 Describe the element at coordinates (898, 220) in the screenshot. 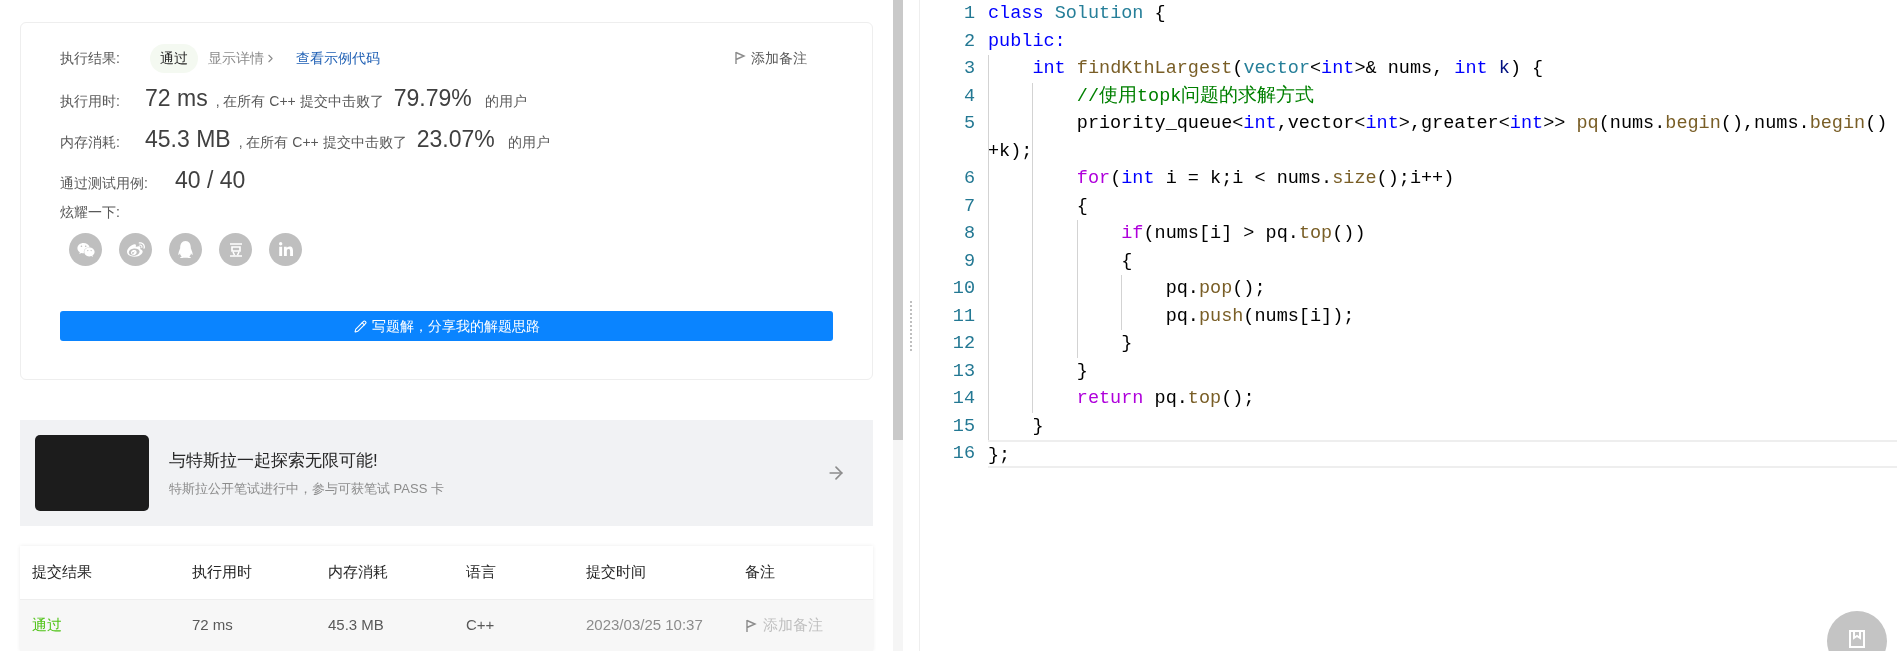

I see `scrollbar-thumb` at that location.